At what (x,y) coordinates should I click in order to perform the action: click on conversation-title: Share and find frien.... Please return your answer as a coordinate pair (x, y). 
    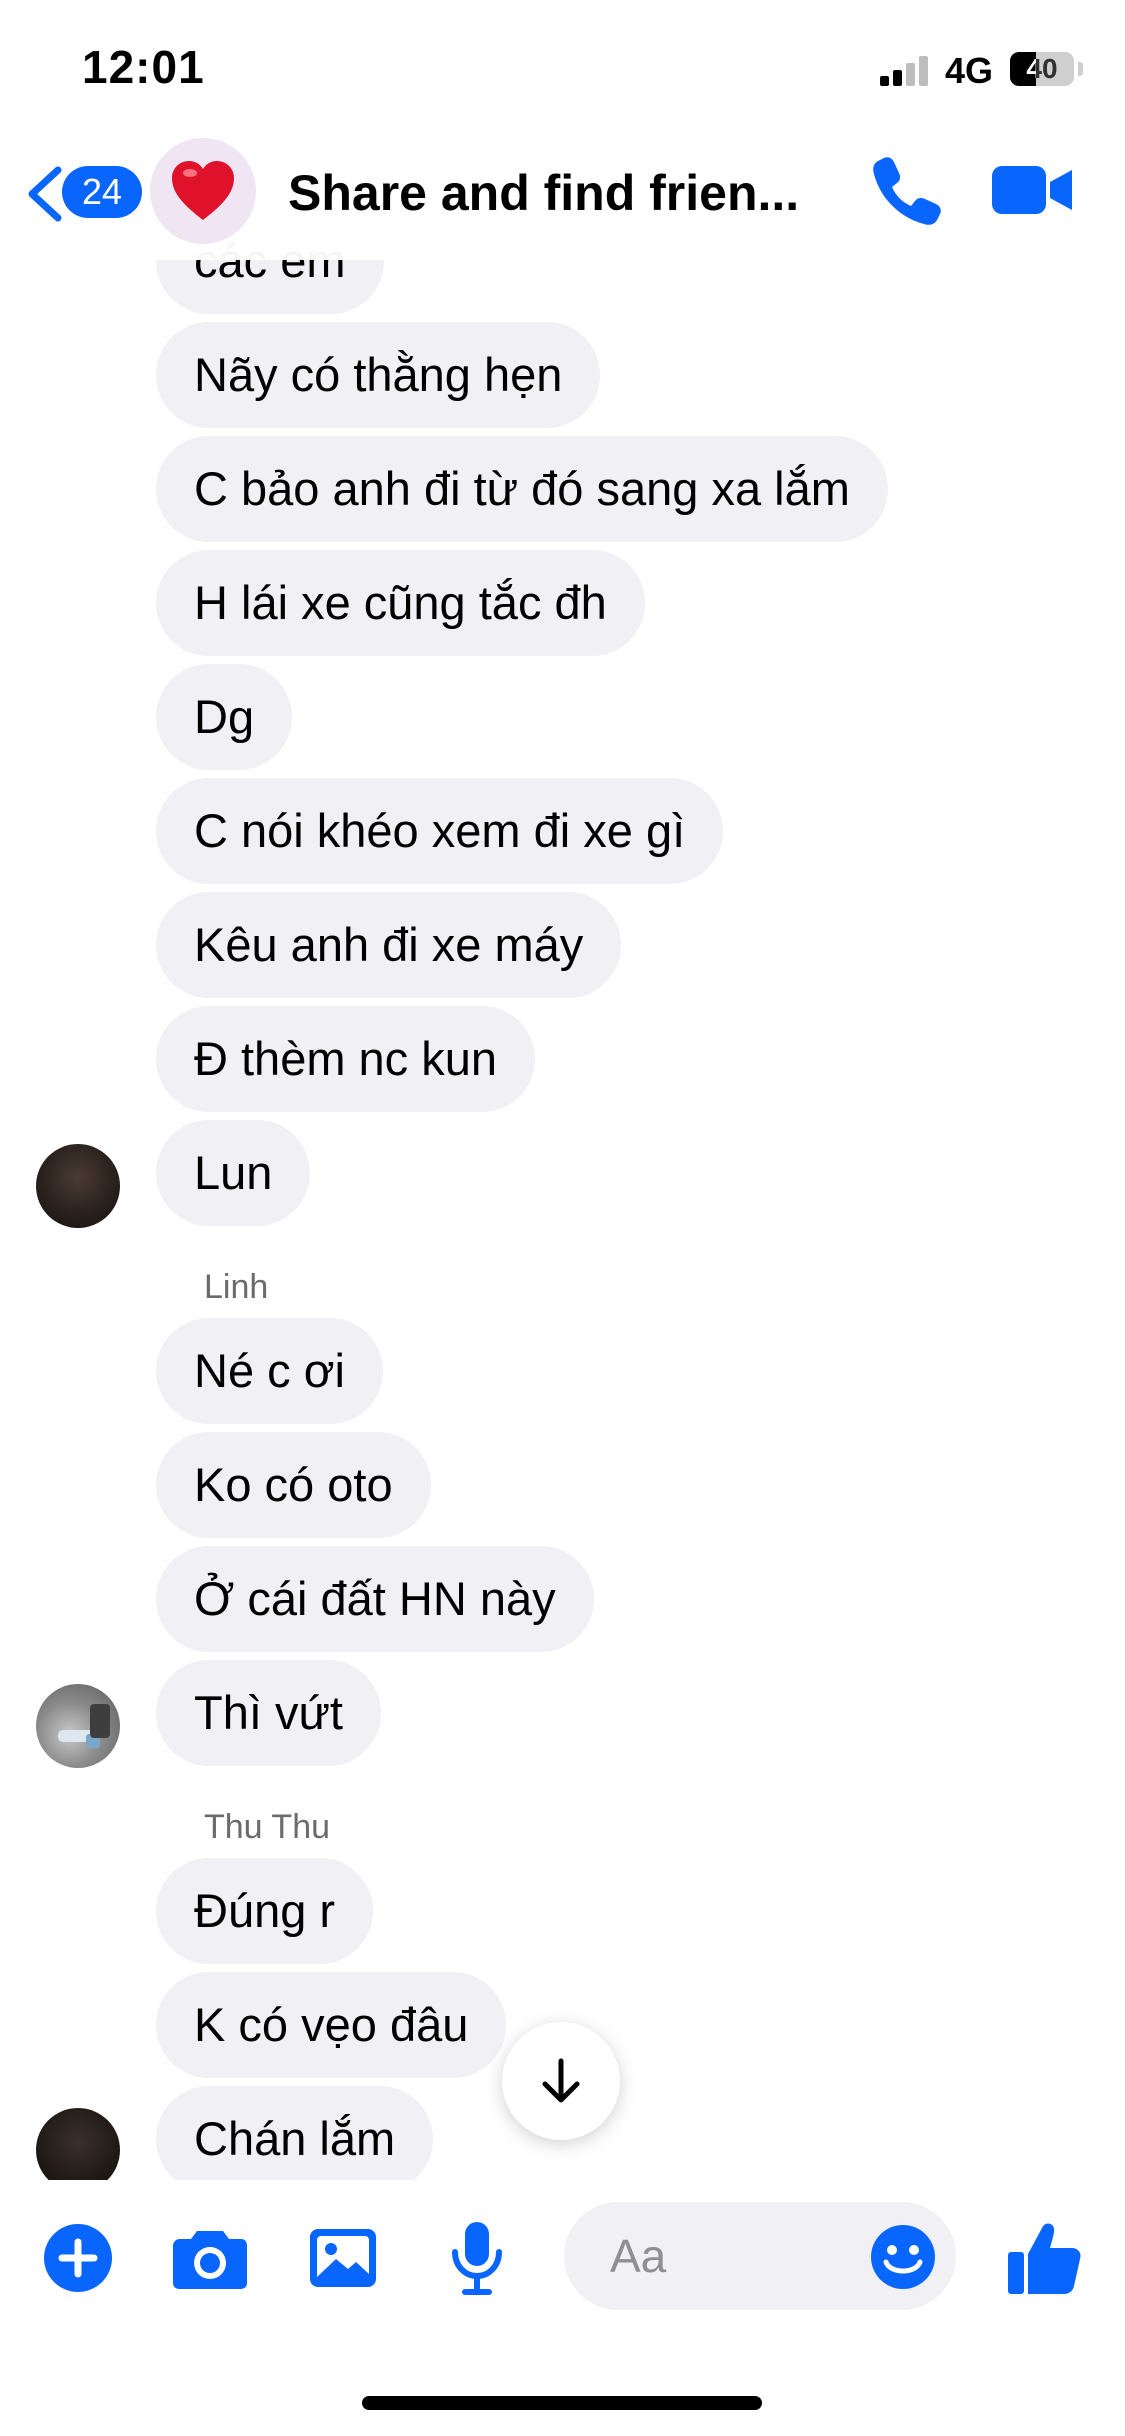
    Looking at the image, I should click on (548, 193).